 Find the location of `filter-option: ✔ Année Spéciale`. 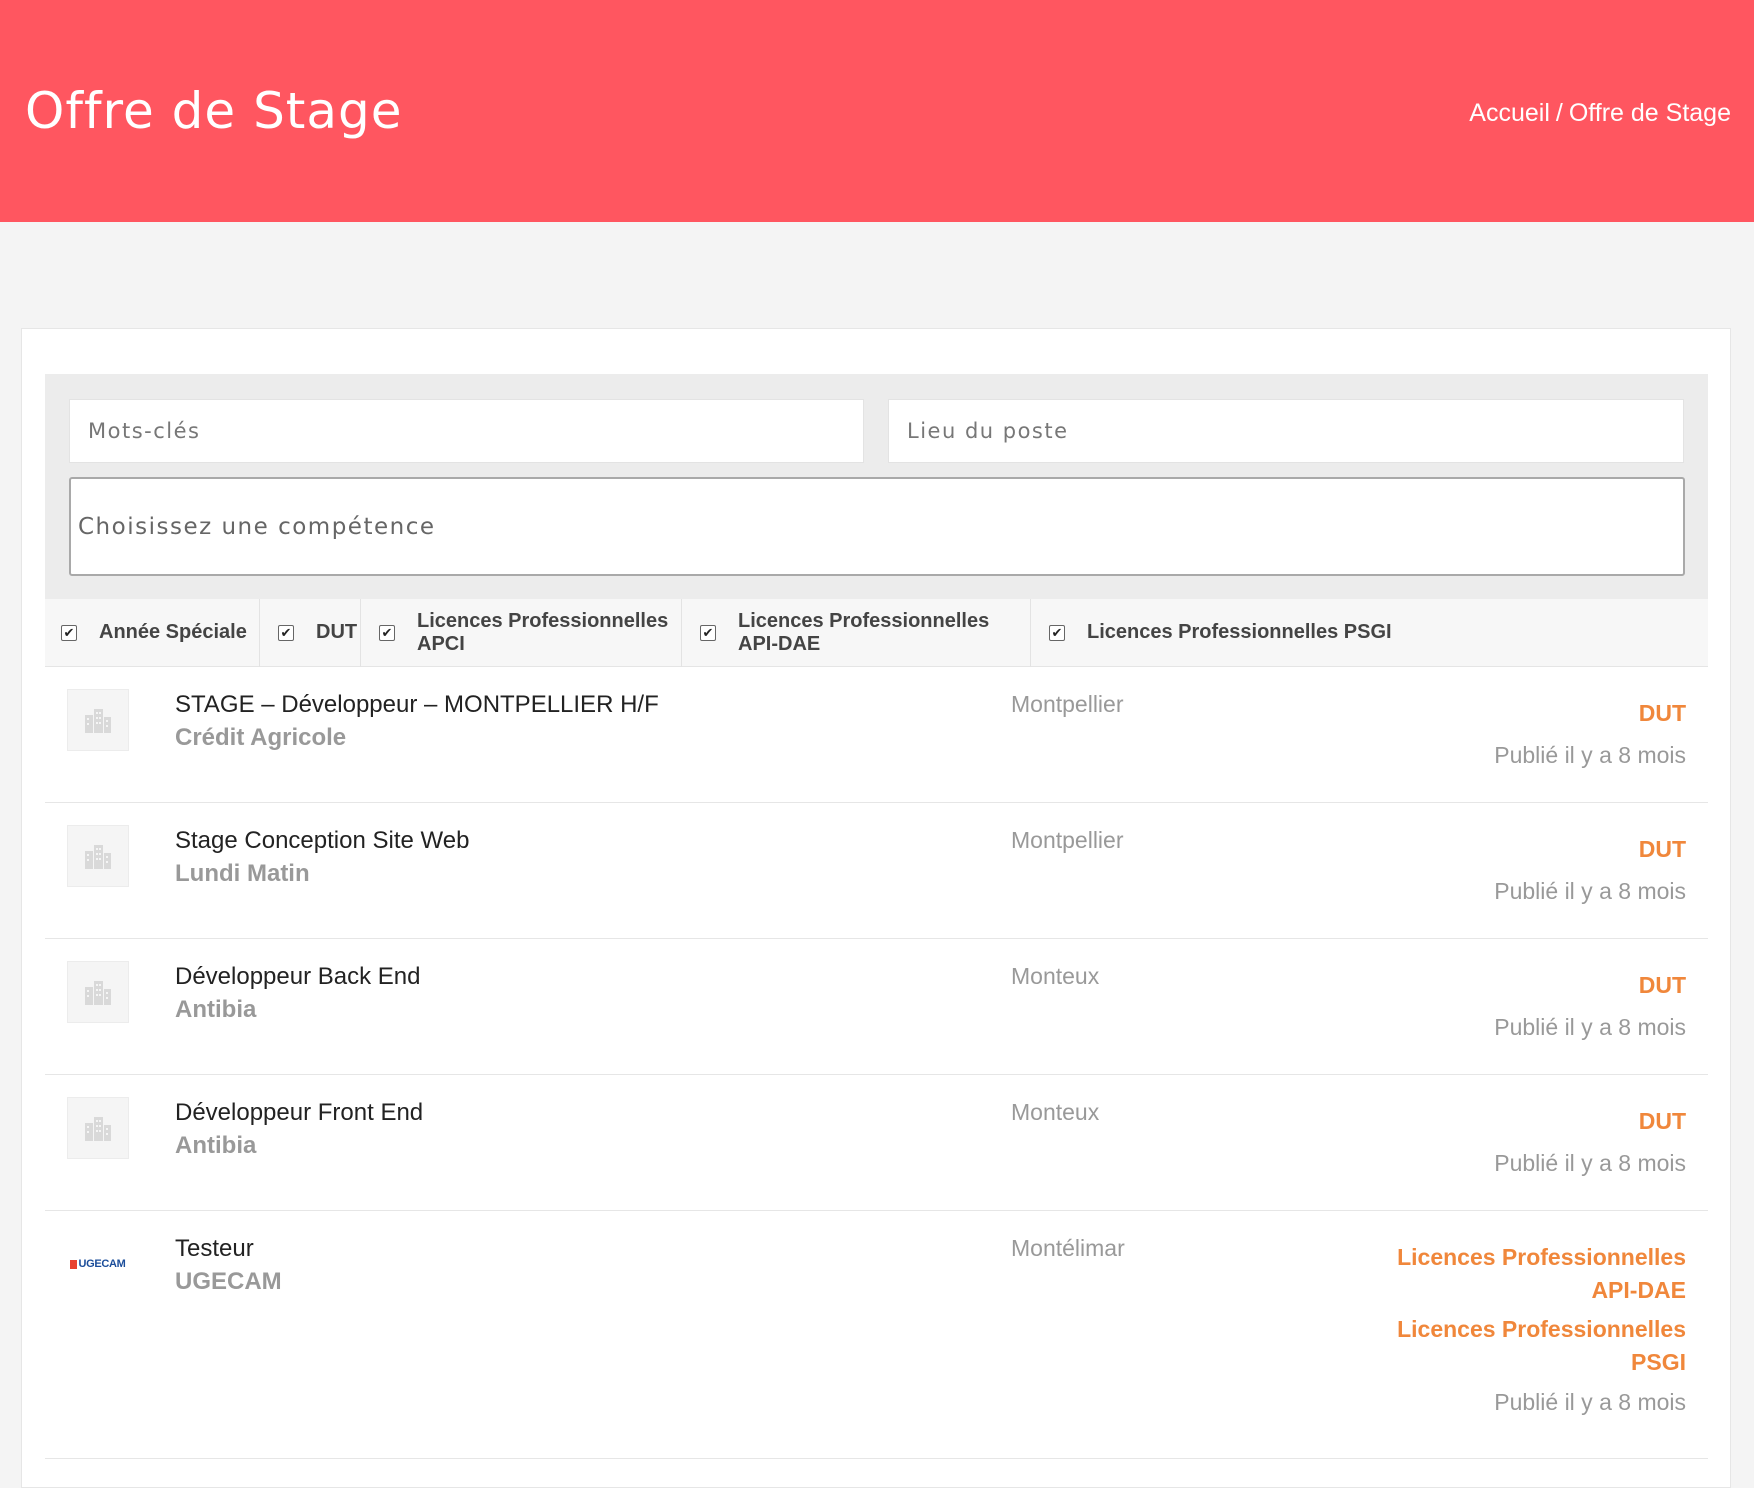

filter-option: ✔ Année Spéciale is located at coordinates (152, 632).